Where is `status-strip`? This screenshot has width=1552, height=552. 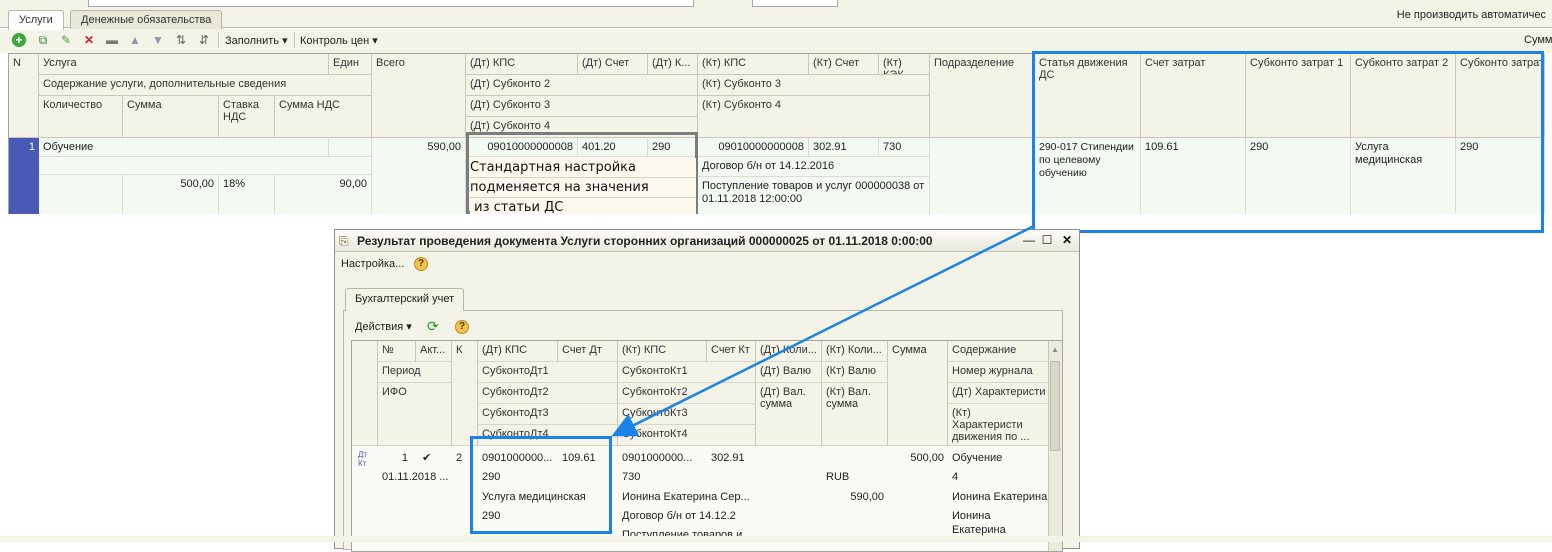 status-strip is located at coordinates (776, 539).